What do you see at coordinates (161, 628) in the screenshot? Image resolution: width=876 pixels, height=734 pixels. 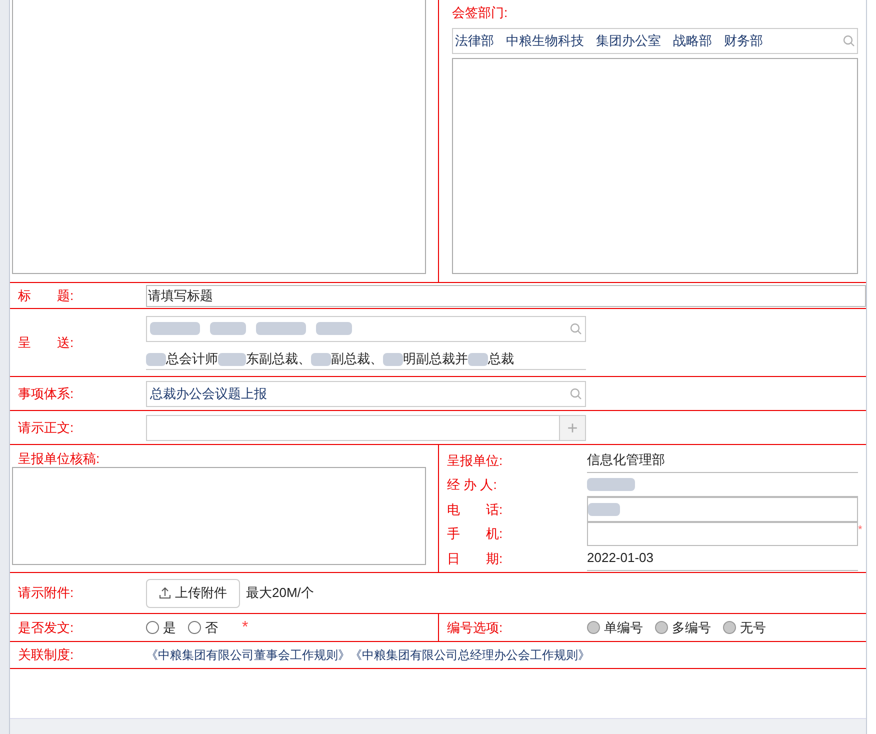 I see `radio-option: 是` at bounding box center [161, 628].